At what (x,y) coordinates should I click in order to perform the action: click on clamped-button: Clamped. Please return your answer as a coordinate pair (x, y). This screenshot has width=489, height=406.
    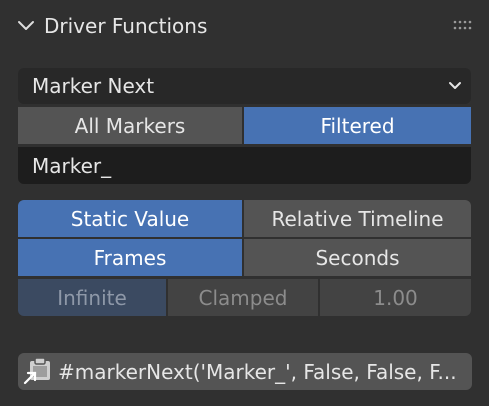
    Looking at the image, I should click on (243, 297).